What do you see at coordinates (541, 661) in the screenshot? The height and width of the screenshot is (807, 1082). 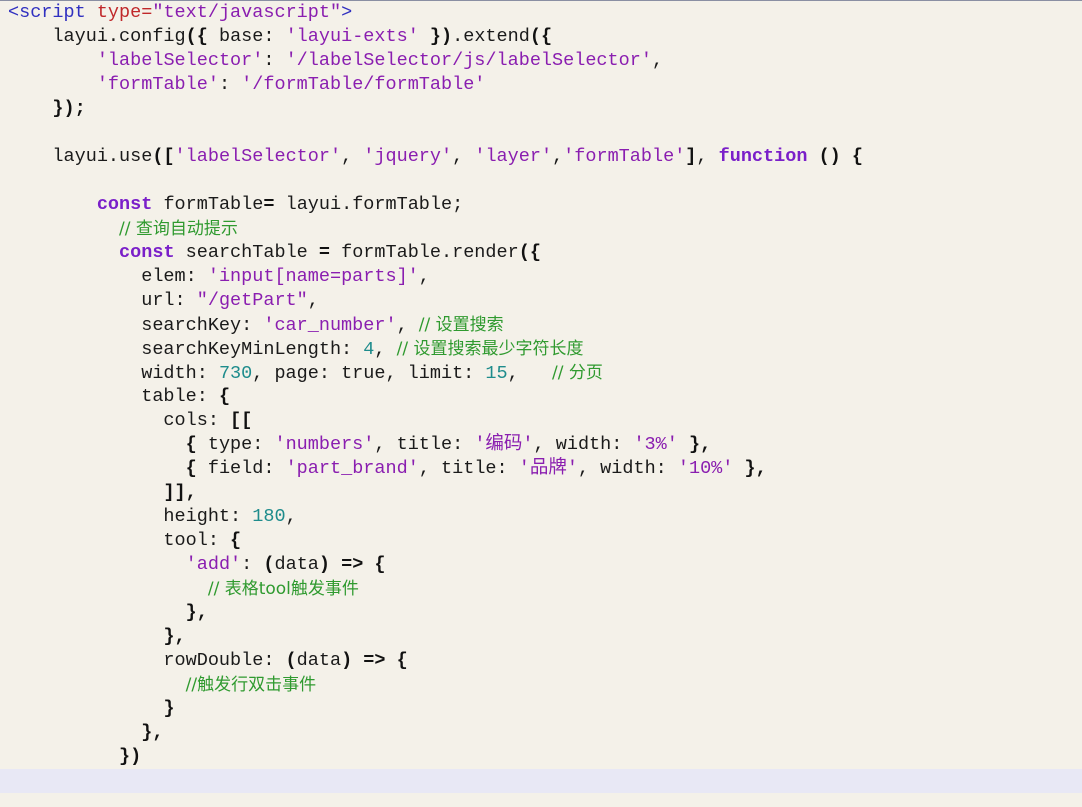 I see `code-line: rowDouble: (data) => {` at bounding box center [541, 661].